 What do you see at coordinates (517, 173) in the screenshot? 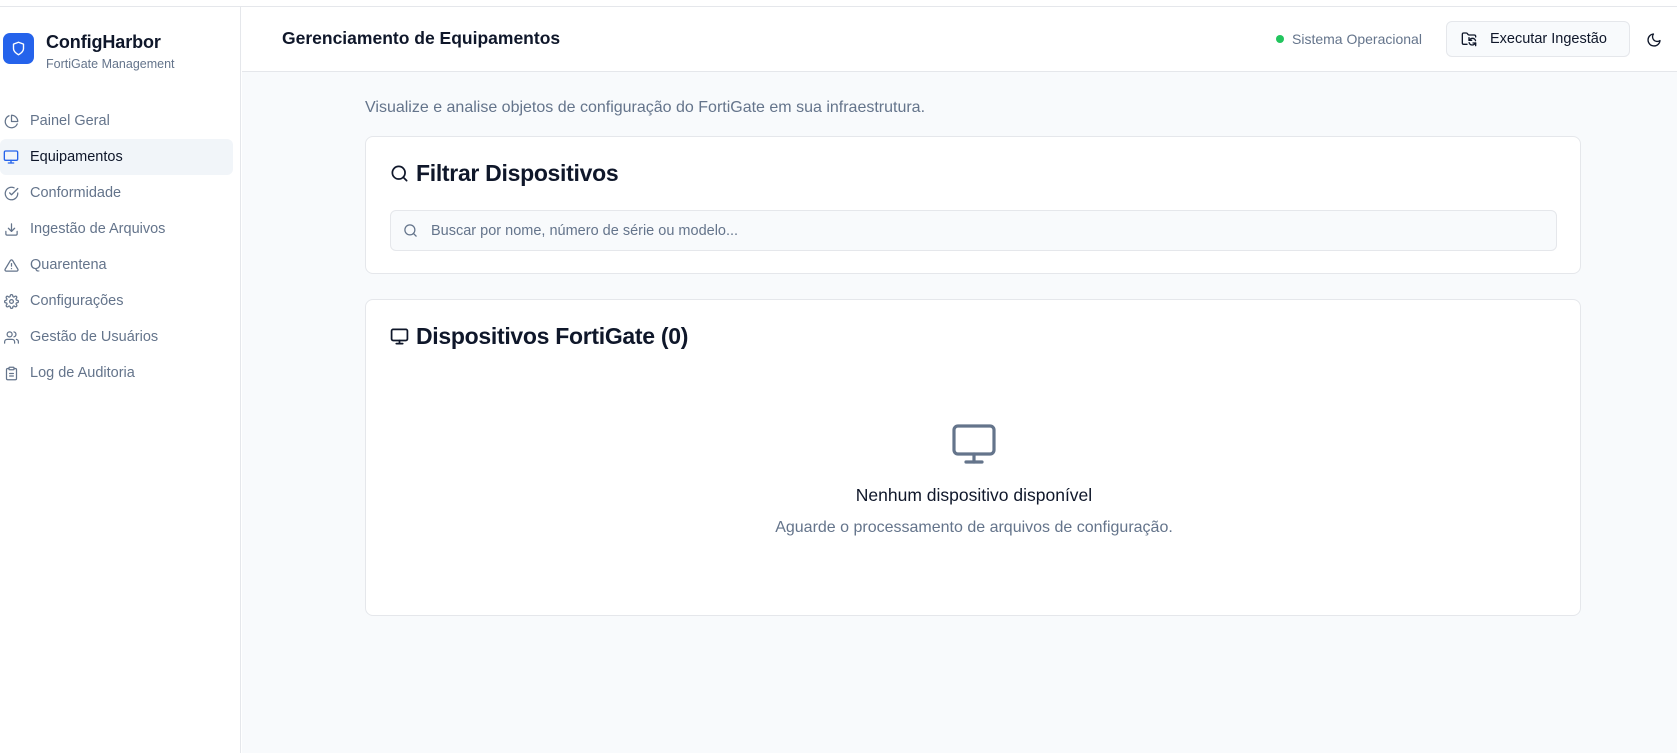
I see `filter-title-text: Filtrar Dispositivos` at bounding box center [517, 173].